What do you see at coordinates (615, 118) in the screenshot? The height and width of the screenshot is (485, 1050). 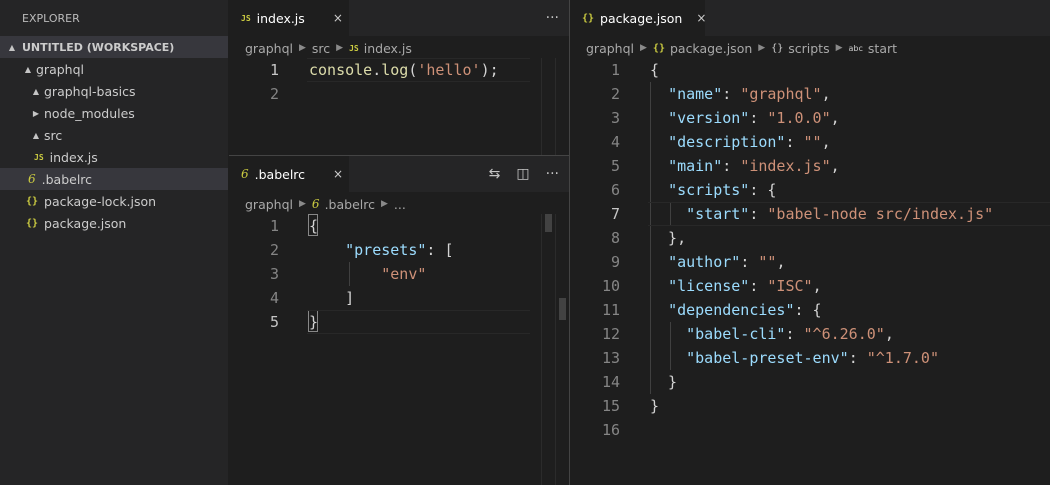 I see `line-number: 3` at bounding box center [615, 118].